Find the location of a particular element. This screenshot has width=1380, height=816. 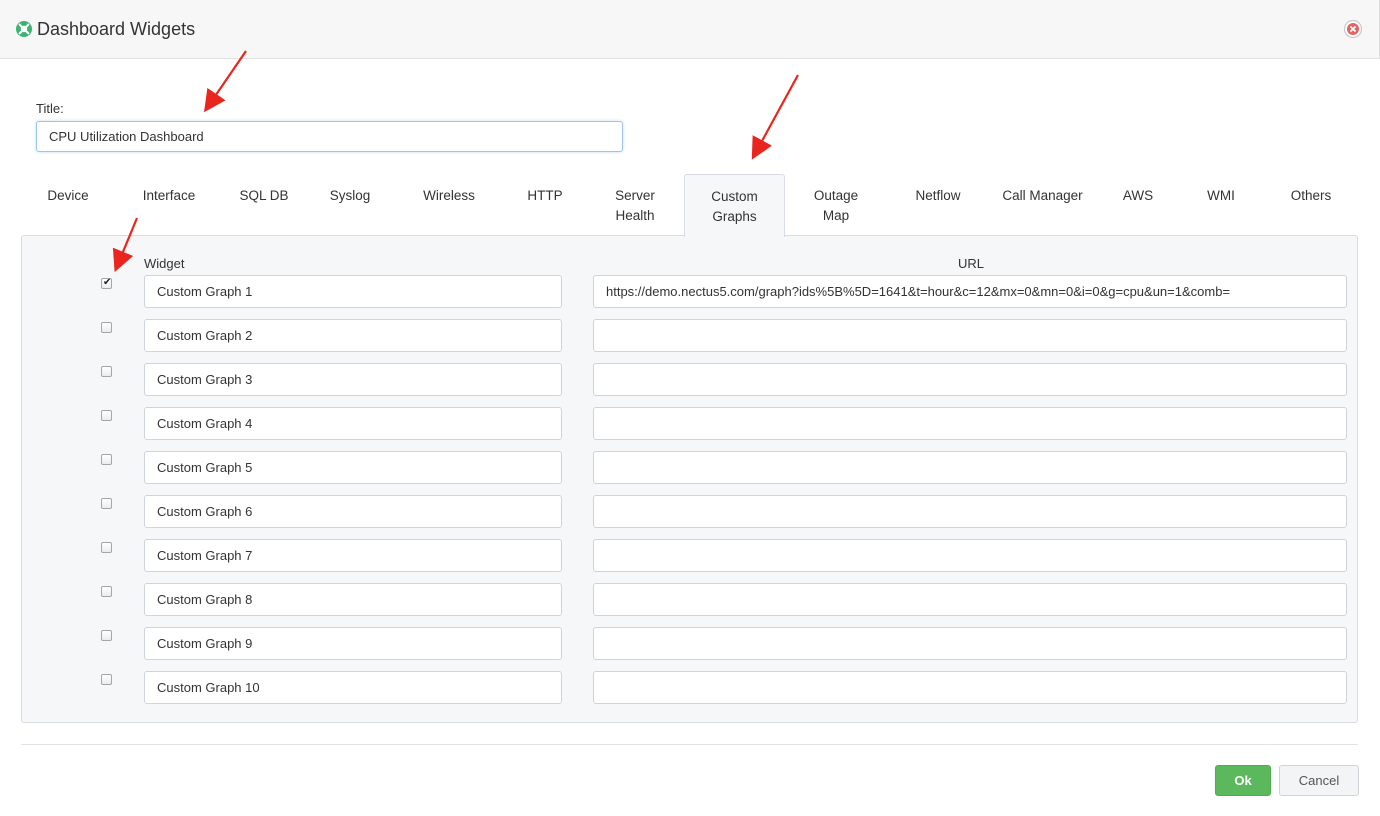

tab-aws: AWS is located at coordinates (1138, 205).